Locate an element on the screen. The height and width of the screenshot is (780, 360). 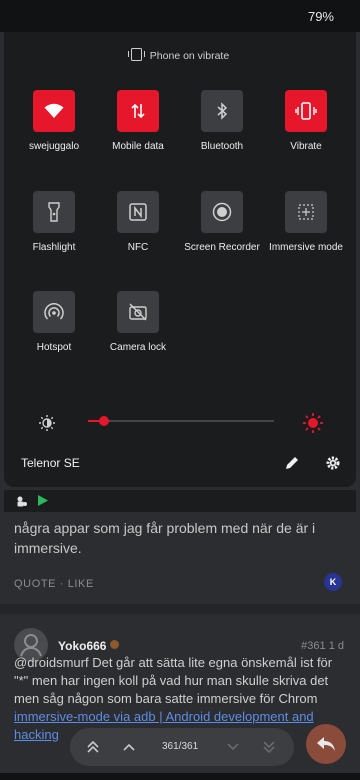
tile-screen-recorder: Screen Recorder is located at coordinates (222, 222).